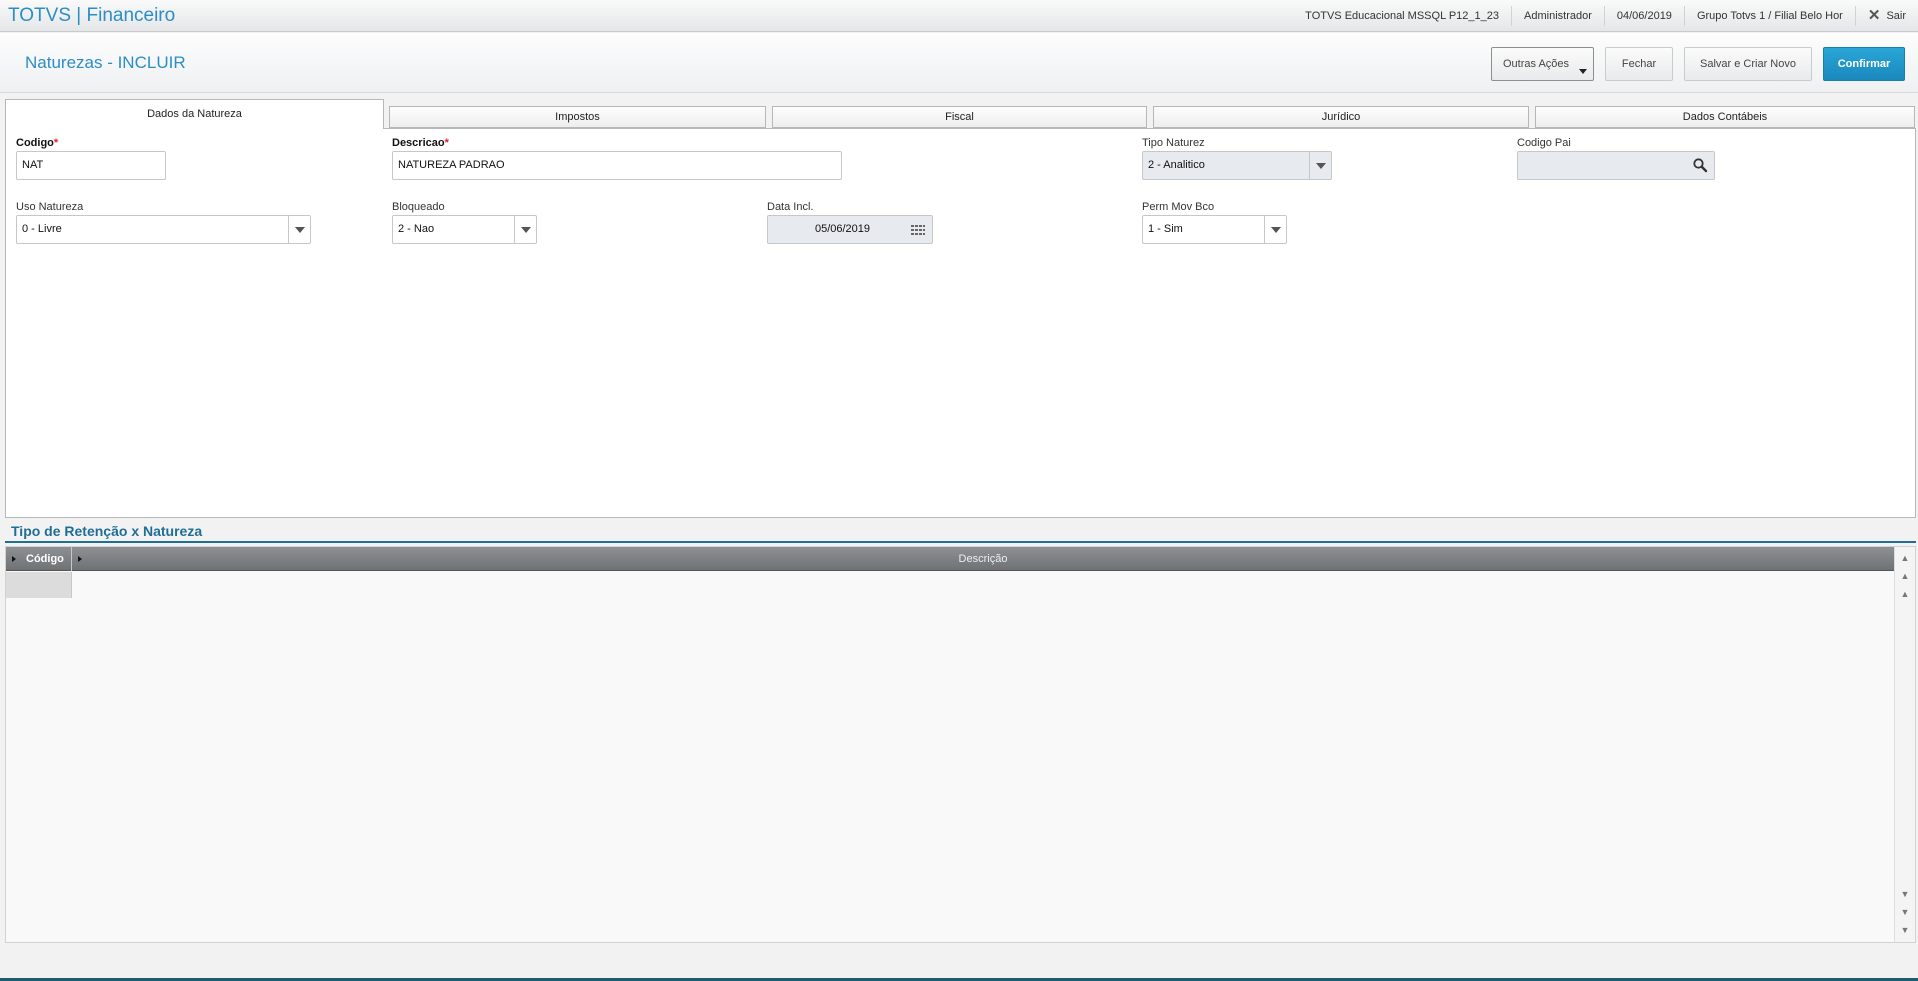  I want to click on codigo-field: NAT, so click(91, 165).